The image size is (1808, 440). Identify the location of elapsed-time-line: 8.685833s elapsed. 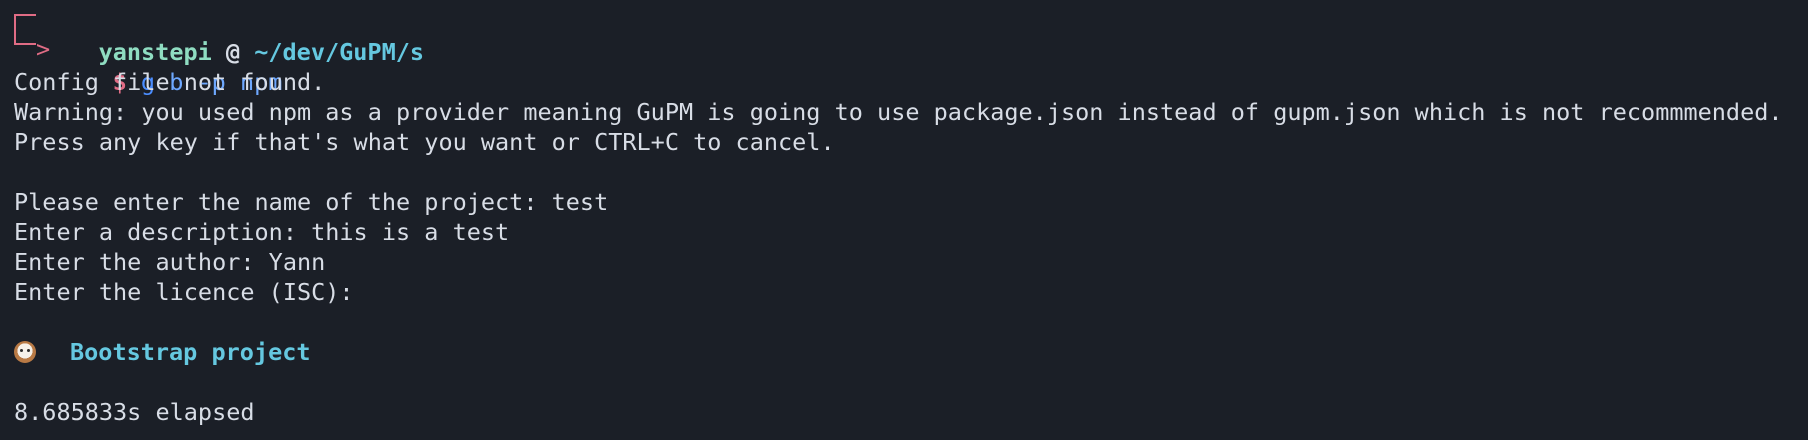
(134, 412).